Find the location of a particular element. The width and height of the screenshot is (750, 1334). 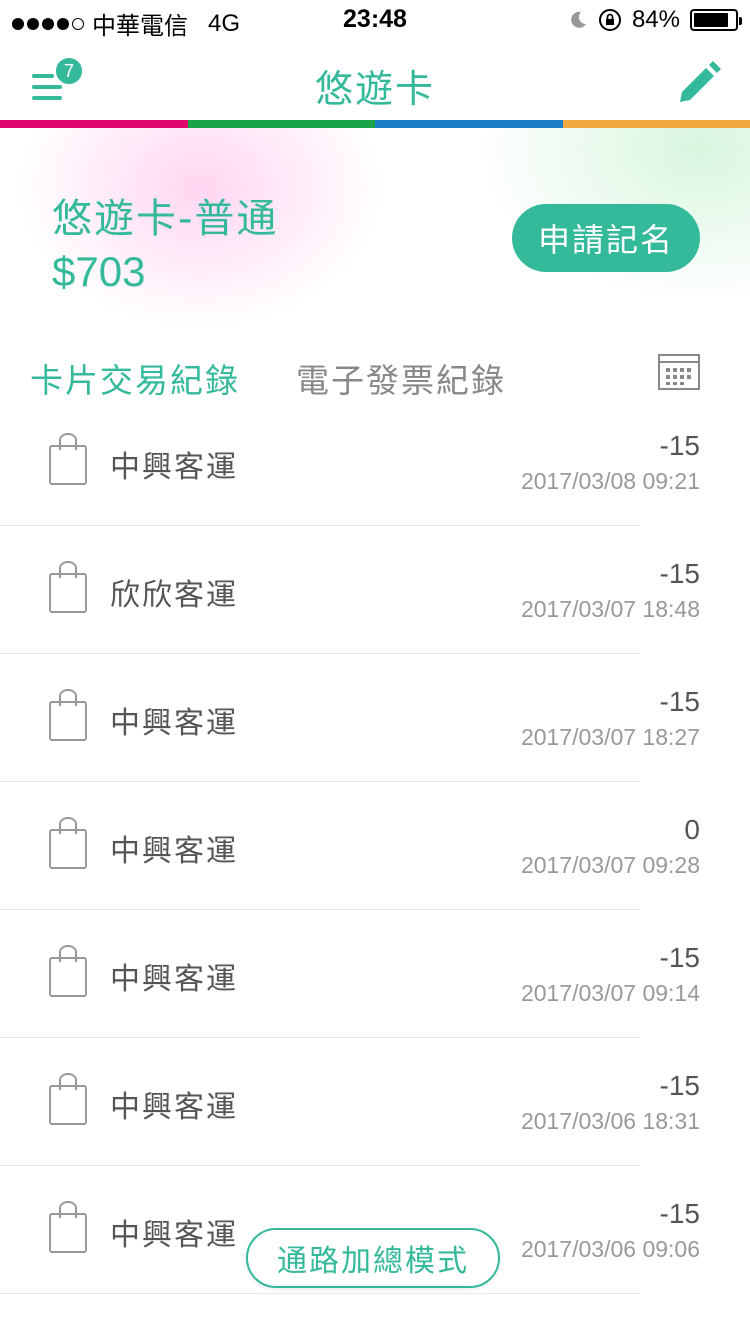

transaction-row: 欣欣客運 -15 2017/03/07 18:48 is located at coordinates (350, 590).